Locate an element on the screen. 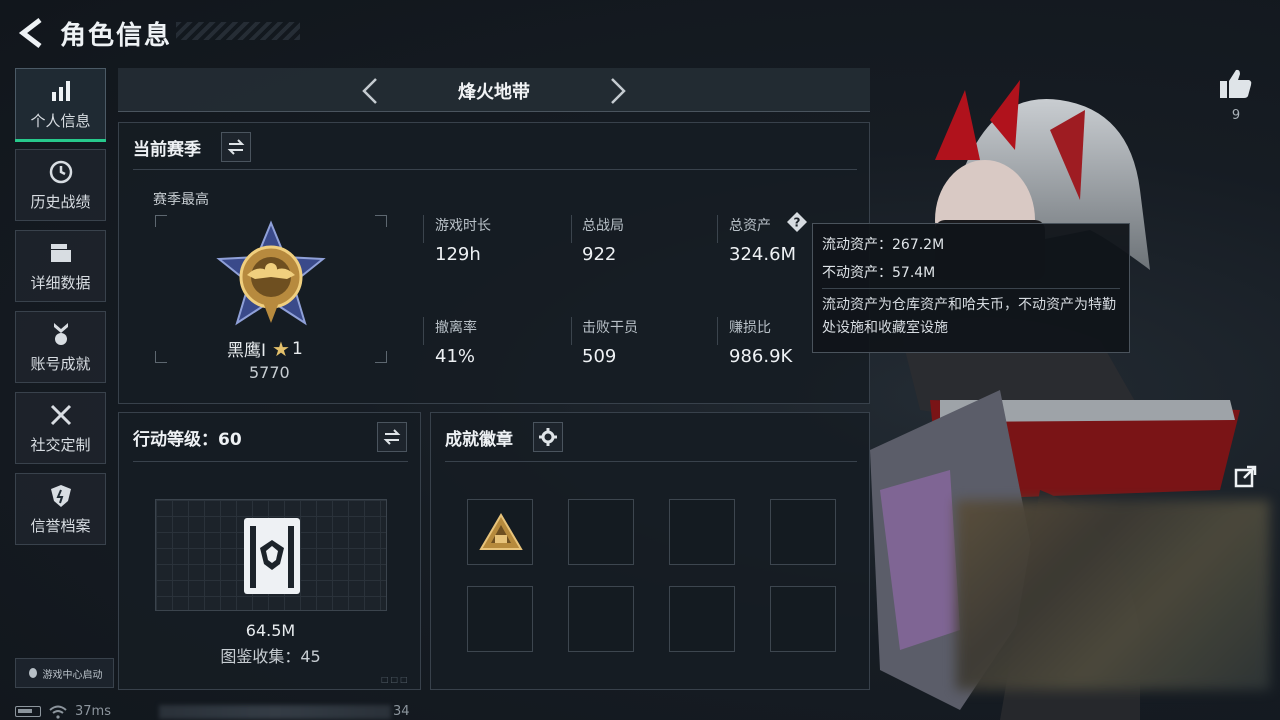 The image size is (1280, 720). stat-value: 324.6M is located at coordinates (763, 254).